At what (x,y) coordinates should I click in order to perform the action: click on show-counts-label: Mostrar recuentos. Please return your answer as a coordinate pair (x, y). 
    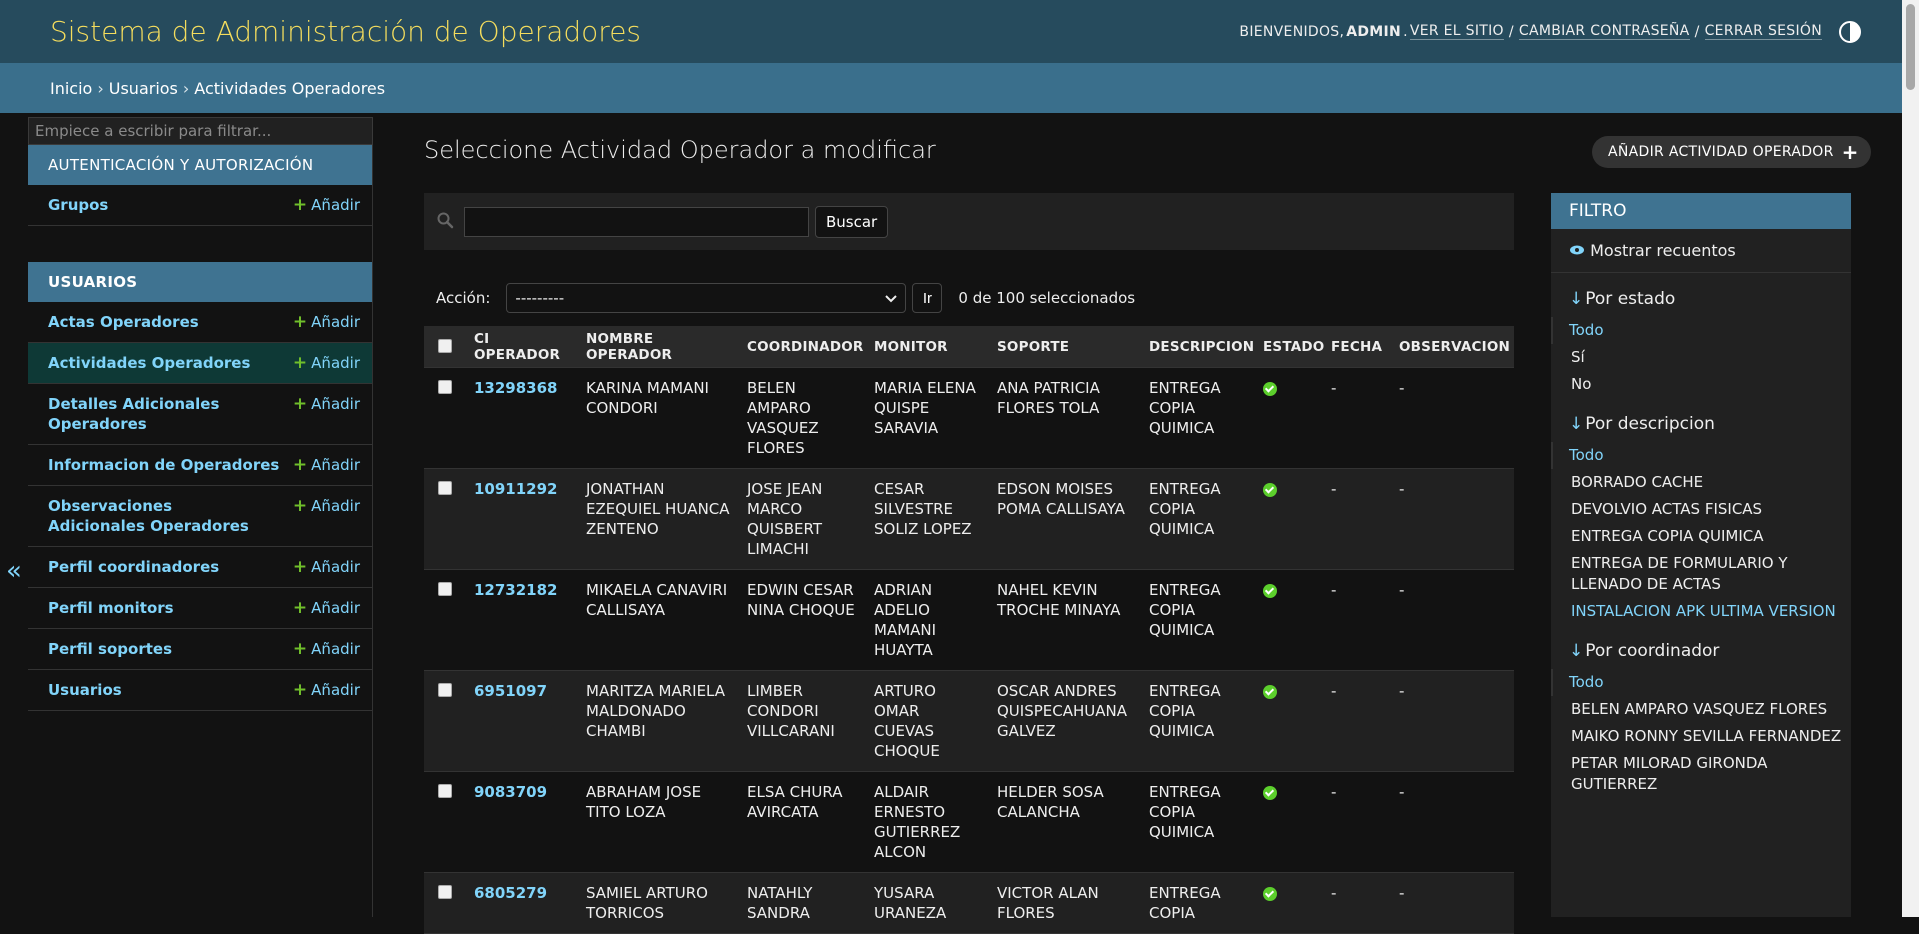
    Looking at the image, I should click on (1663, 250).